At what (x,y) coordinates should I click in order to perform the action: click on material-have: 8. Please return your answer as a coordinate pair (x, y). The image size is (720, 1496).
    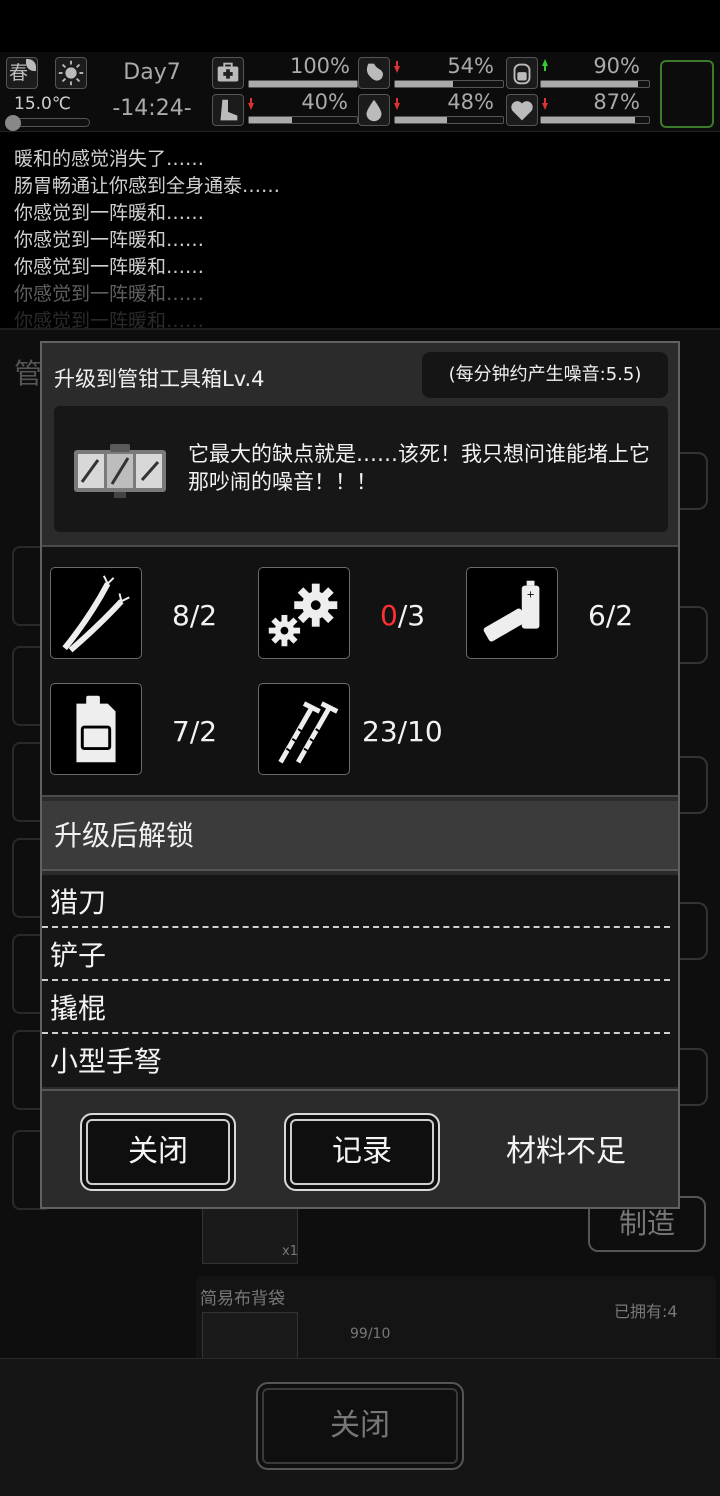
    Looking at the image, I should click on (181, 615).